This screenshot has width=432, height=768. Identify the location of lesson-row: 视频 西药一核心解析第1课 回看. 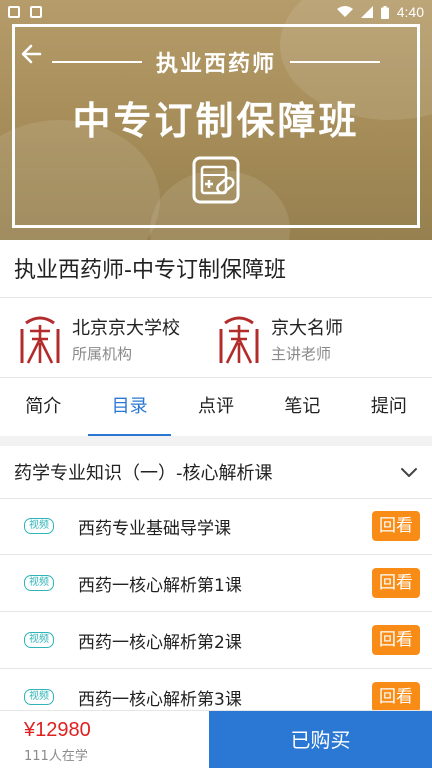
(216, 583).